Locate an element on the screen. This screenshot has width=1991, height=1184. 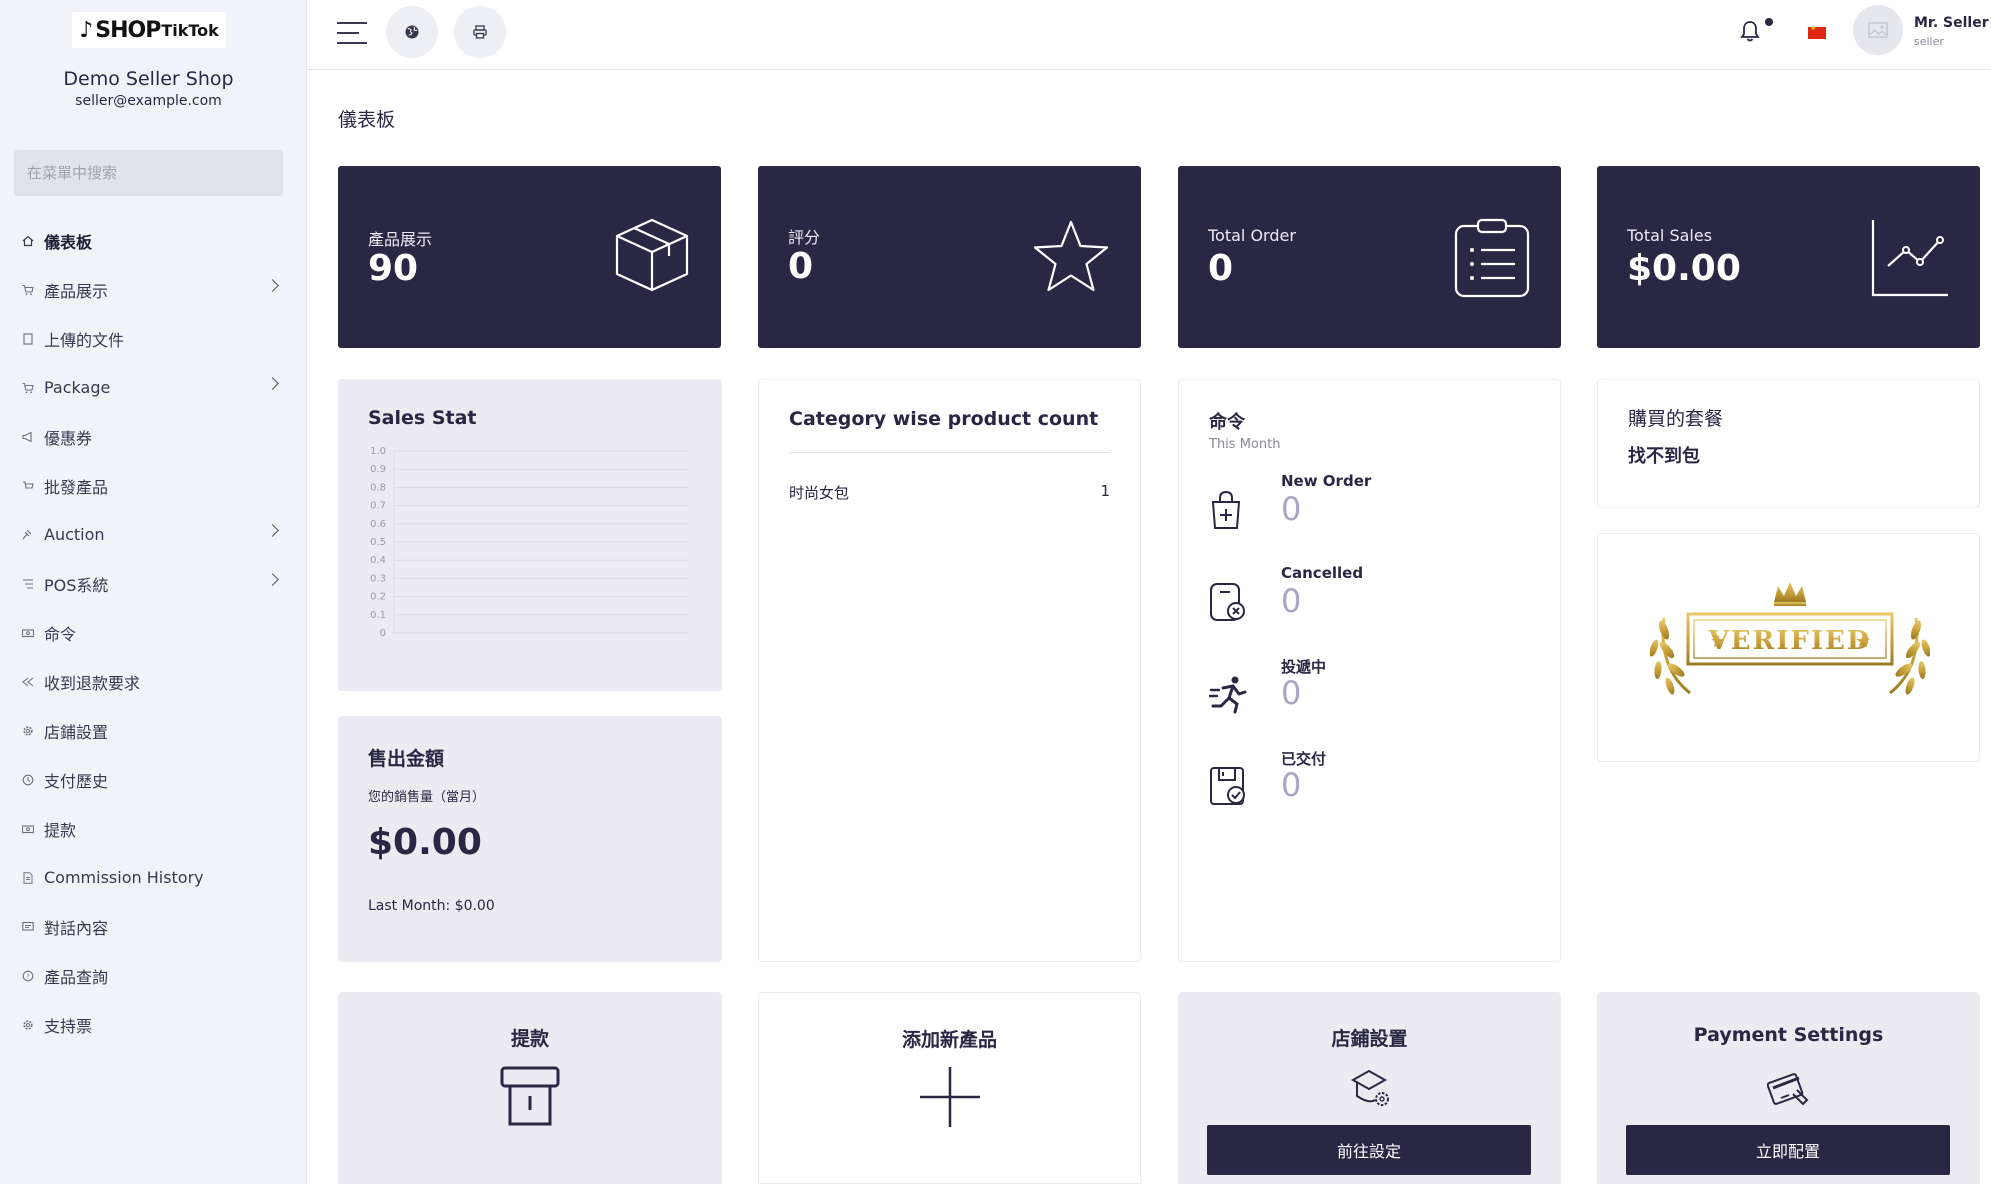
chart-y-tick-label: 0.6 is located at coordinates (378, 524).